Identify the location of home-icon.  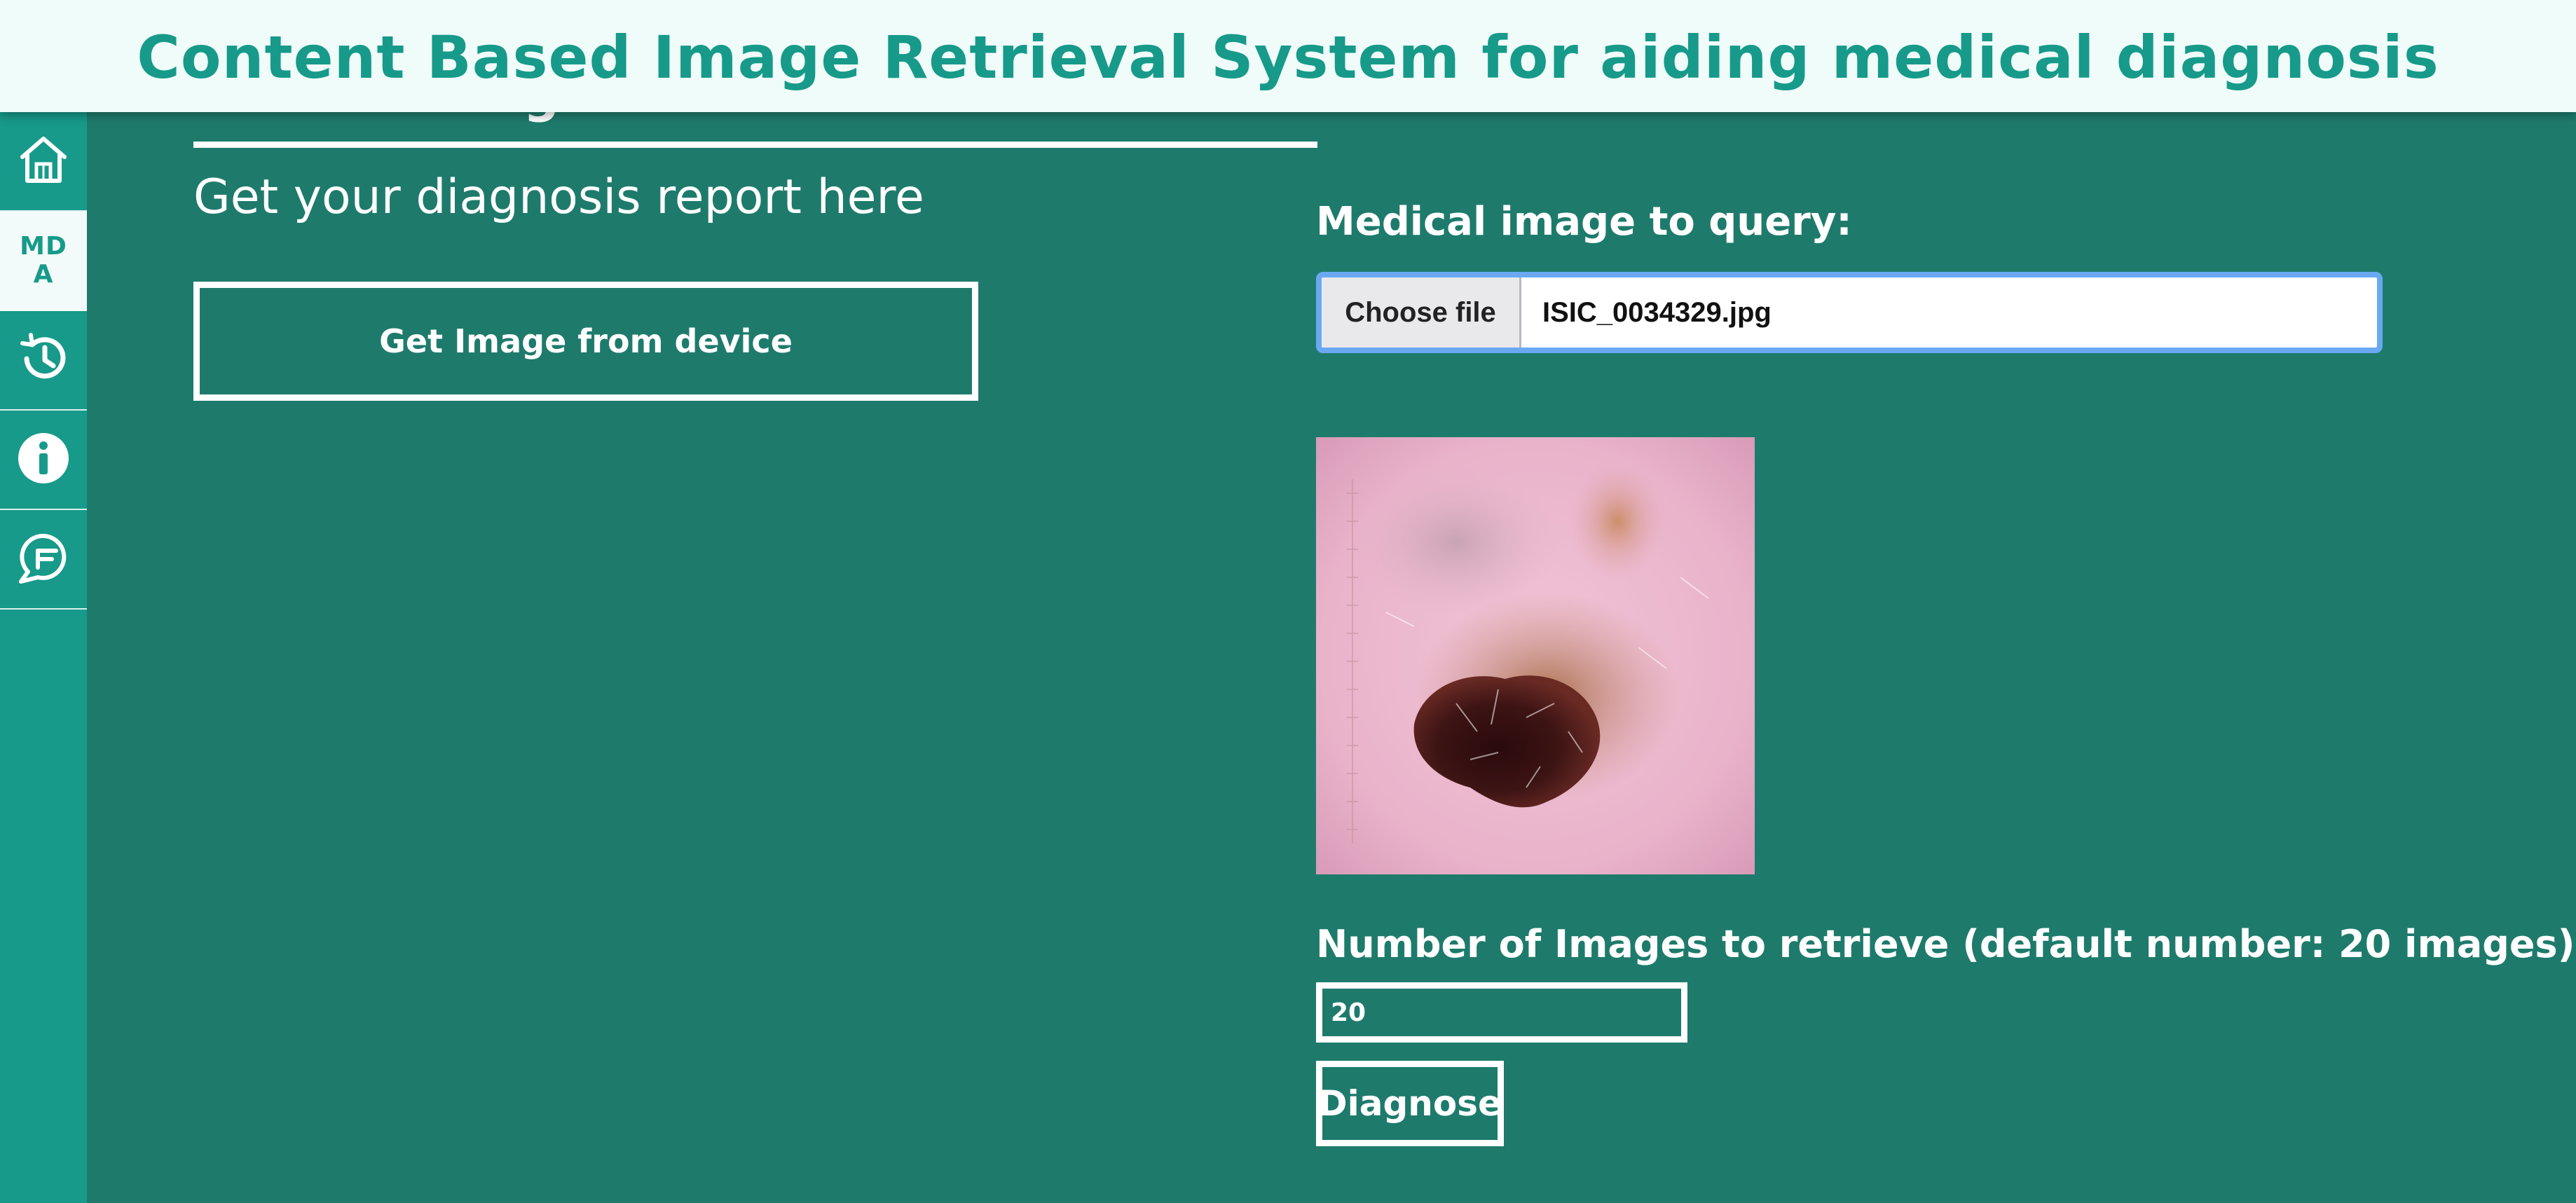
(43, 162).